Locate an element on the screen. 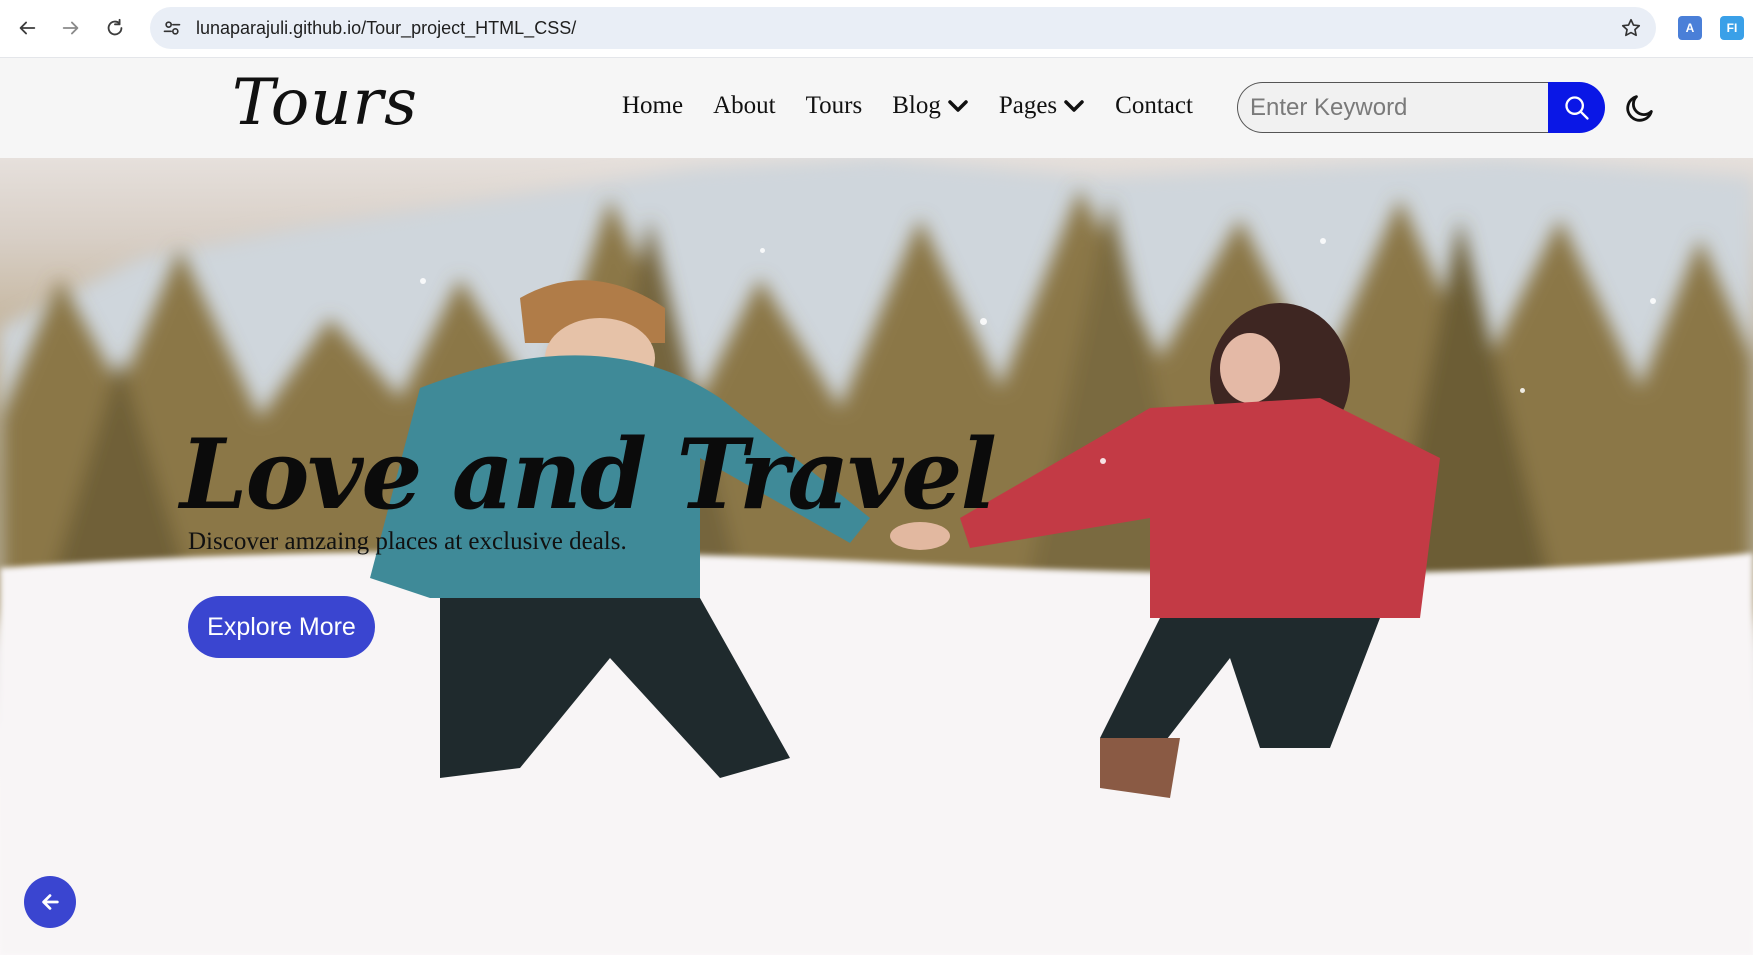 The height and width of the screenshot is (955, 1753). translate-extension-icon: A is located at coordinates (1690, 28).